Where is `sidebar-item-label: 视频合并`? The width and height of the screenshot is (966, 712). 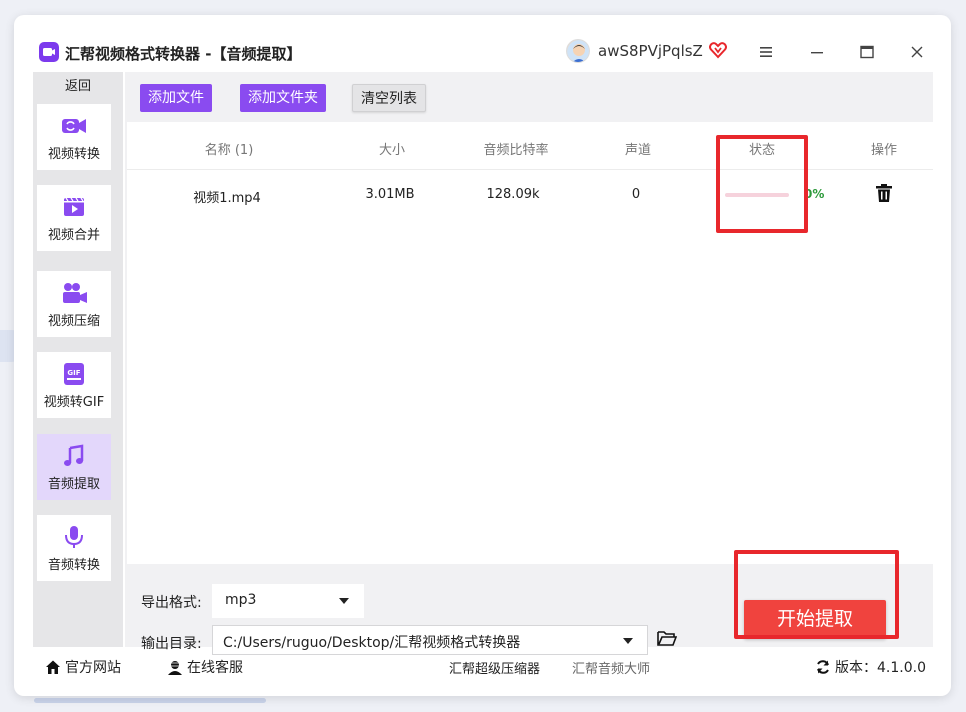 sidebar-item-label: 视频合并 is located at coordinates (73, 235).